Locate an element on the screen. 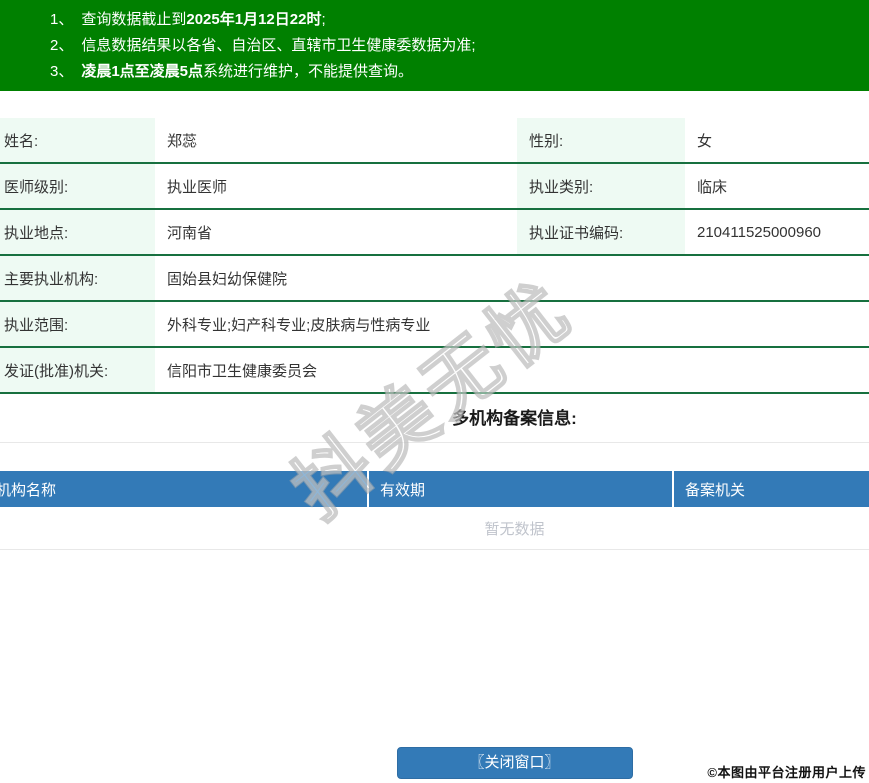 The width and height of the screenshot is (869, 783). table-row: 执业地点: 河南省 执业证书编码: 210411525000960 is located at coordinates (434, 233).